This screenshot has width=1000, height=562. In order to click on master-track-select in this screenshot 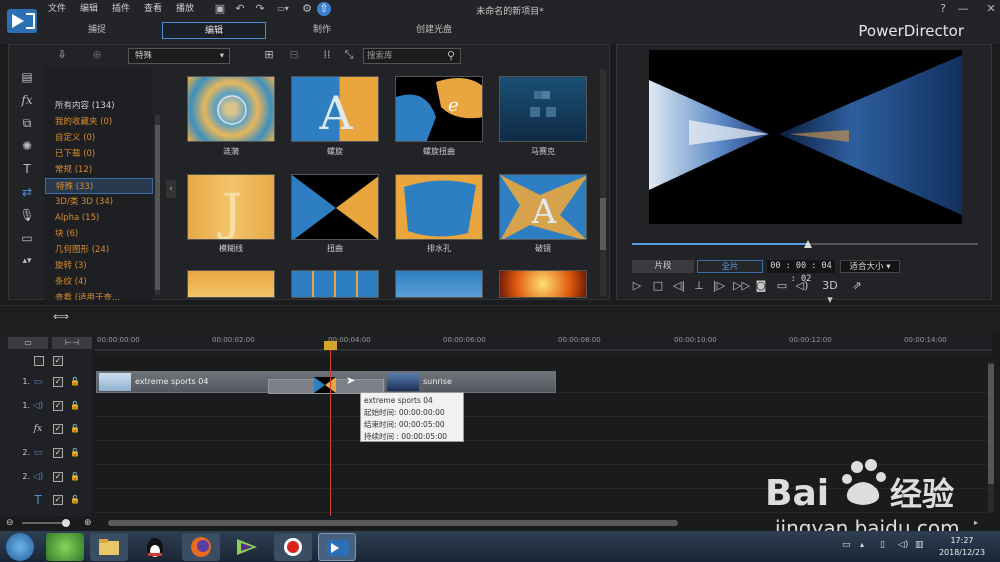, I will do `click(39, 361)`.